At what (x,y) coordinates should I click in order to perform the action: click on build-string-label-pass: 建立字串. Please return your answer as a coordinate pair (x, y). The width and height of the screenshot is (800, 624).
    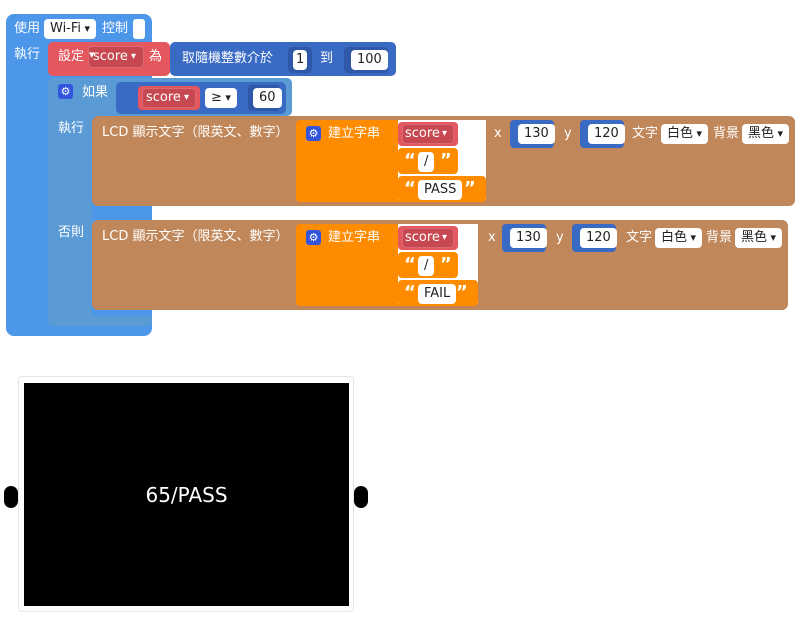
    Looking at the image, I should click on (354, 133).